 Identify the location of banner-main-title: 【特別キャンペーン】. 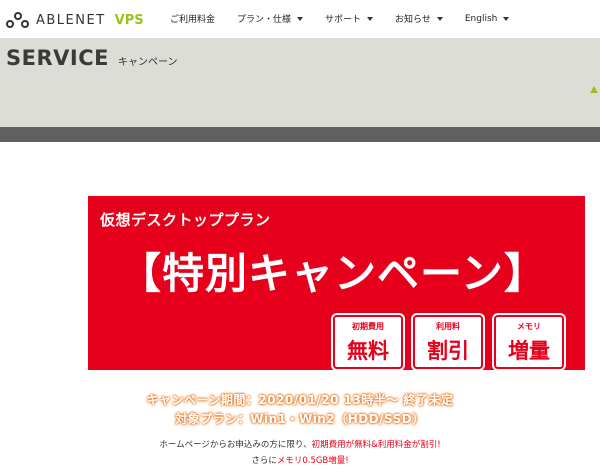
(333, 273).